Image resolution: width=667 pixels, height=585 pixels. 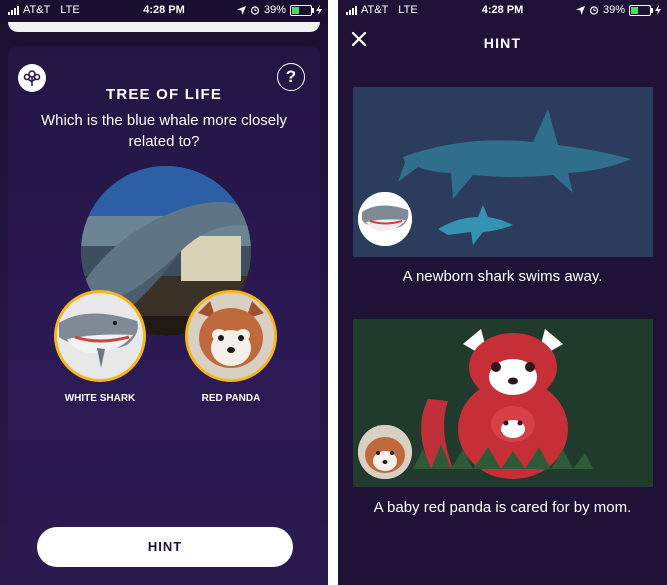 I want to click on quiz-title: TREE OF LIFE, so click(x=164, y=94).